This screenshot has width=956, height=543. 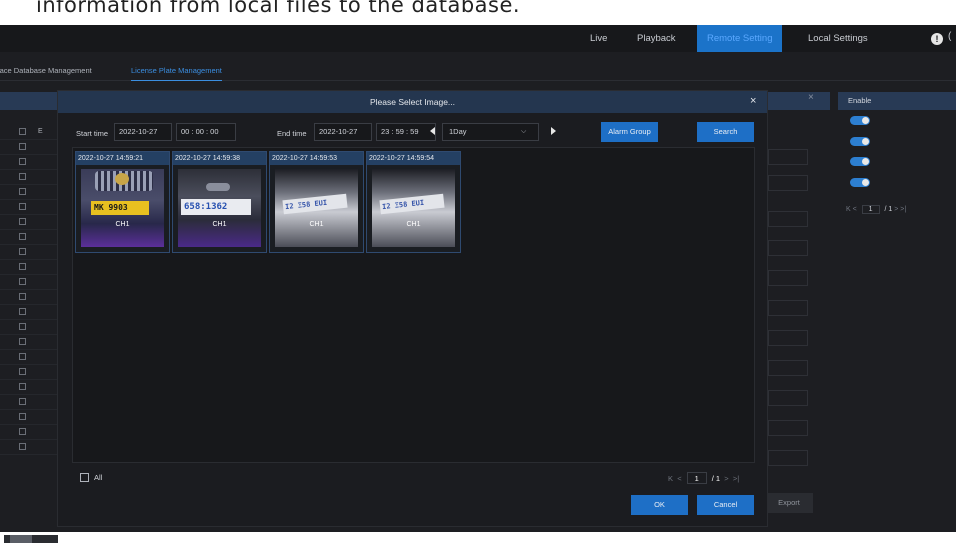 I want to click on page-number-input: 1, so click(x=696, y=478).